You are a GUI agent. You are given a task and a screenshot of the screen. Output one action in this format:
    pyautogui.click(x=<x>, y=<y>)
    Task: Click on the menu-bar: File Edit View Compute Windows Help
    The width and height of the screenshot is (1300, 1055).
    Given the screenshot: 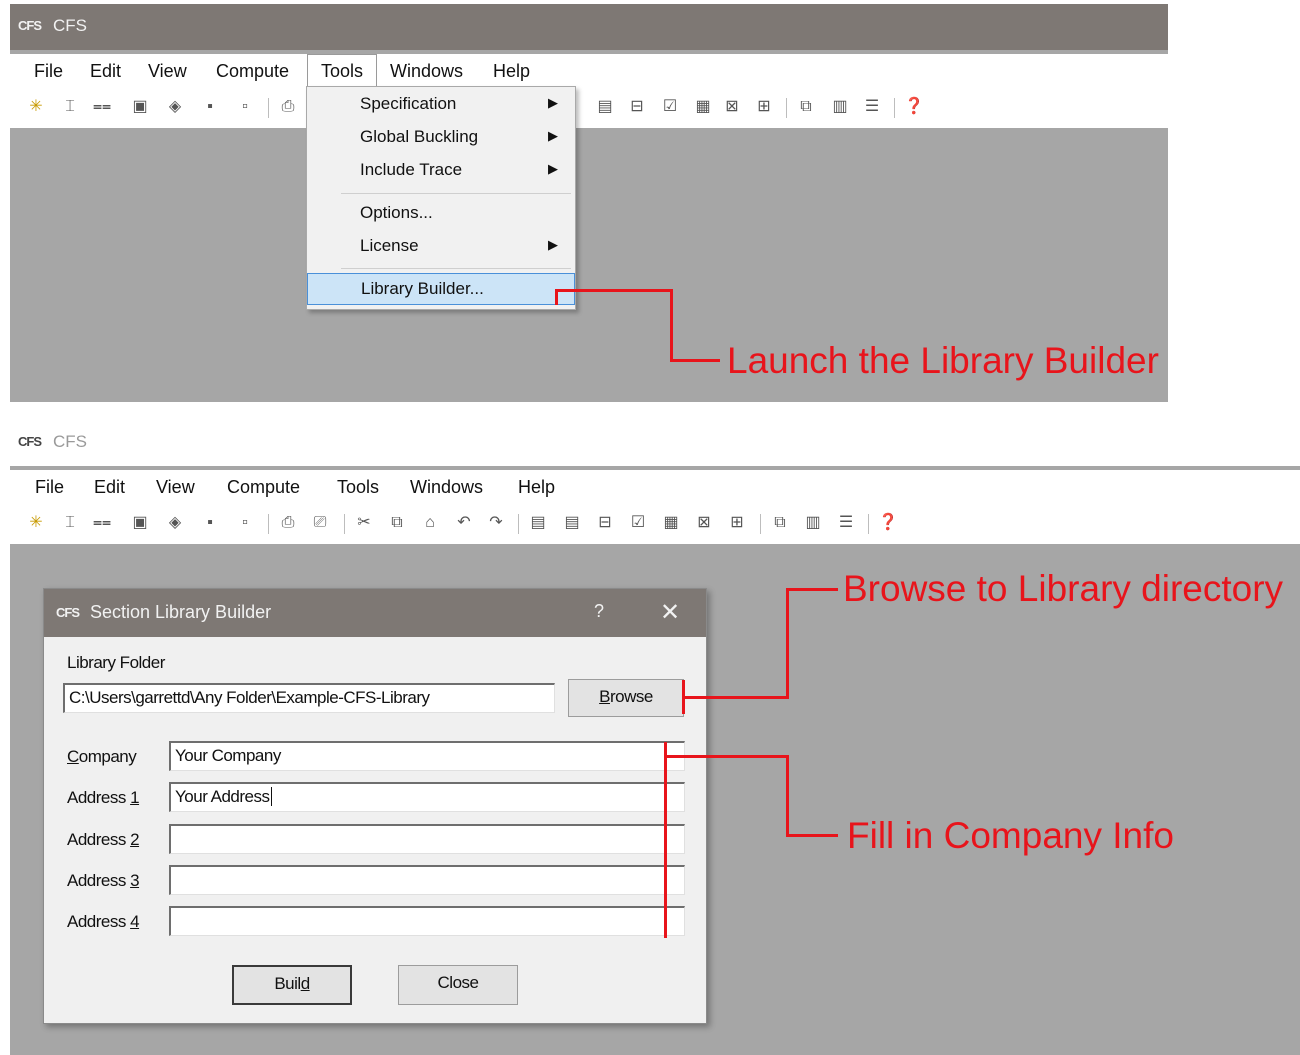 What is the action you would take?
    pyautogui.click(x=589, y=71)
    